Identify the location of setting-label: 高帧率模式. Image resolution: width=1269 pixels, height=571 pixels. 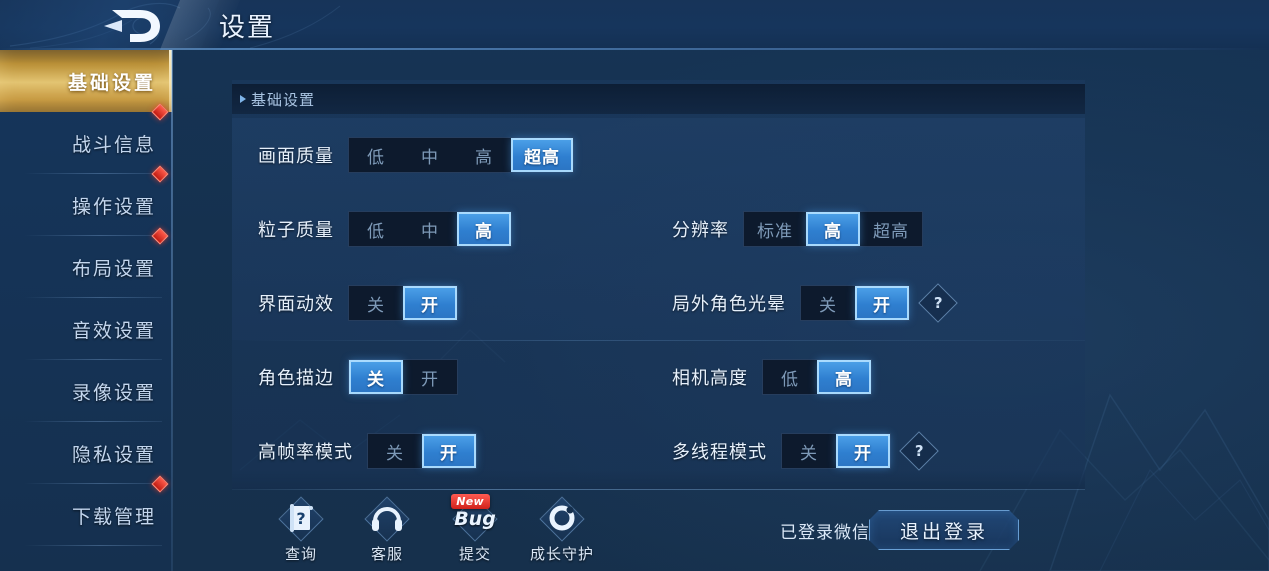
(305, 452).